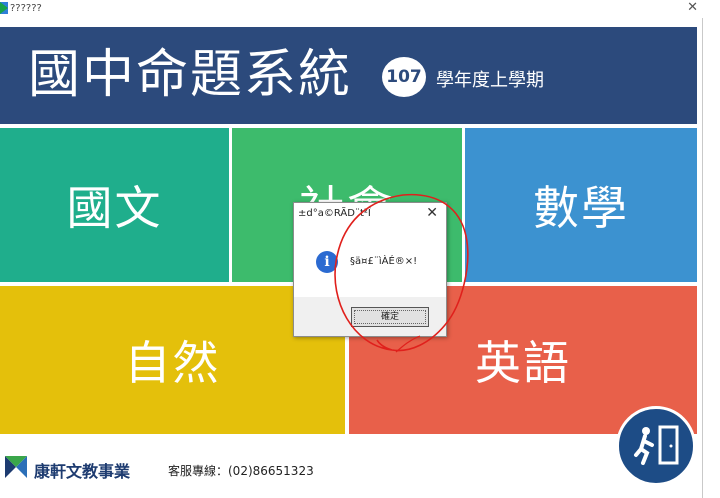  What do you see at coordinates (327, 262) in the screenshot?
I see `info-icon: i` at bounding box center [327, 262].